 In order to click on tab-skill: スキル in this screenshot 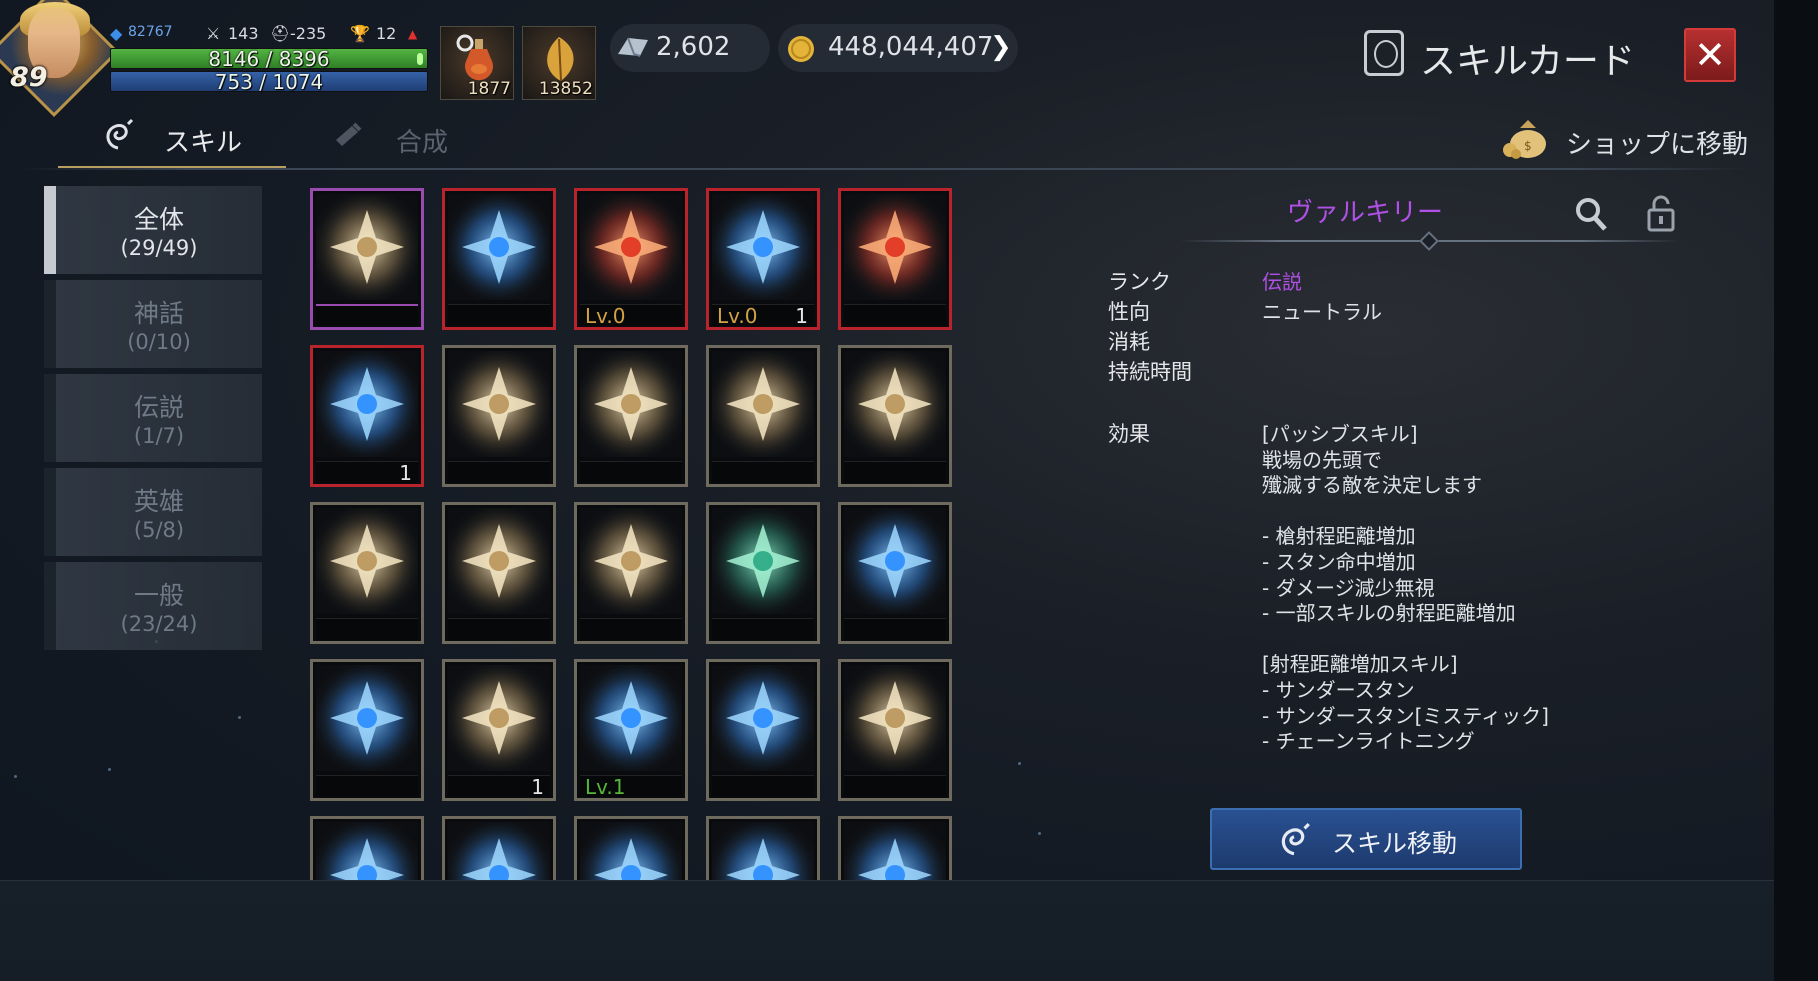, I will do `click(172, 139)`.